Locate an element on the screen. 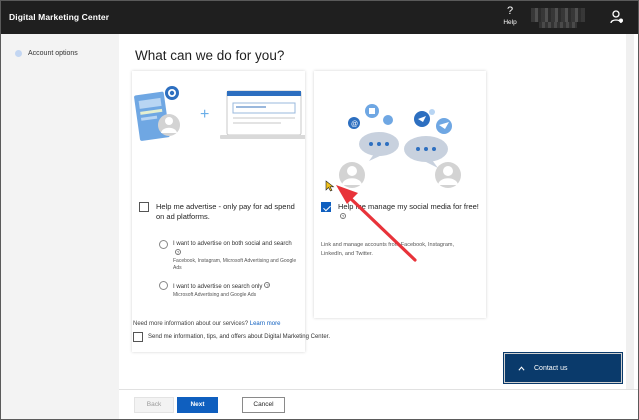 This screenshot has height=420, width=639. mouse-cursor-icon is located at coordinates (330, 186).